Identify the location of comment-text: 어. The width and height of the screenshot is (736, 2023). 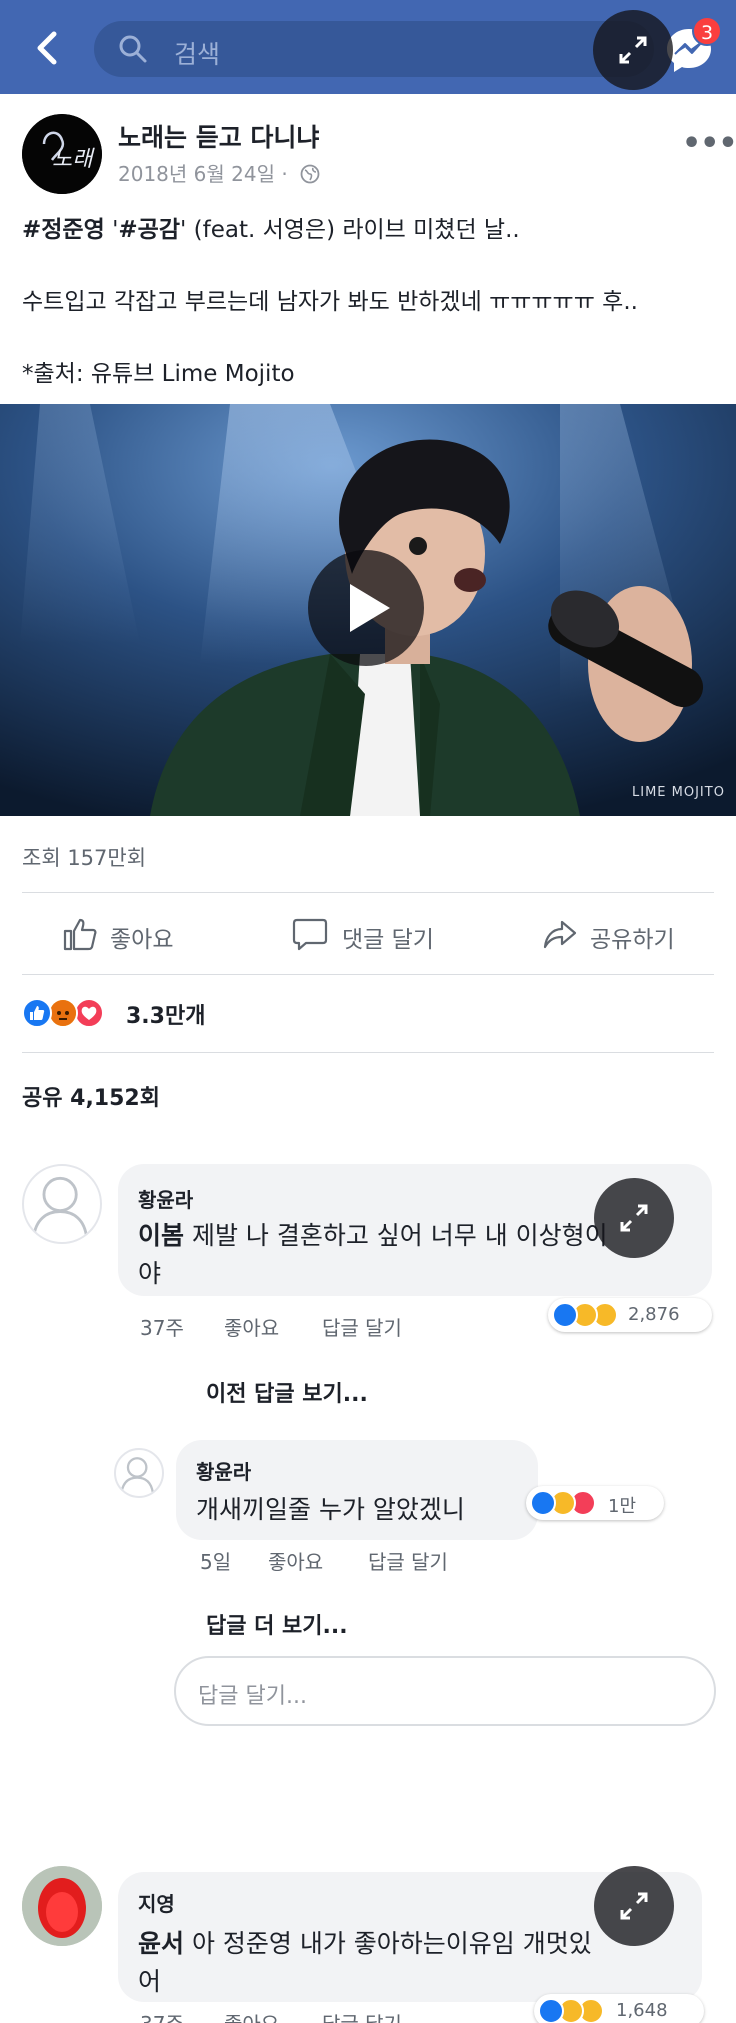
(150, 1981).